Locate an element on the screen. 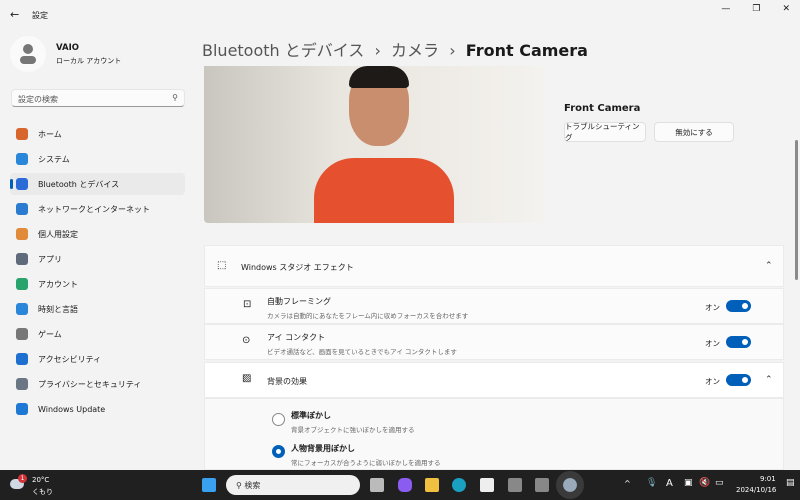 The image size is (800, 500). file-explorer-icon is located at coordinates (432, 485).